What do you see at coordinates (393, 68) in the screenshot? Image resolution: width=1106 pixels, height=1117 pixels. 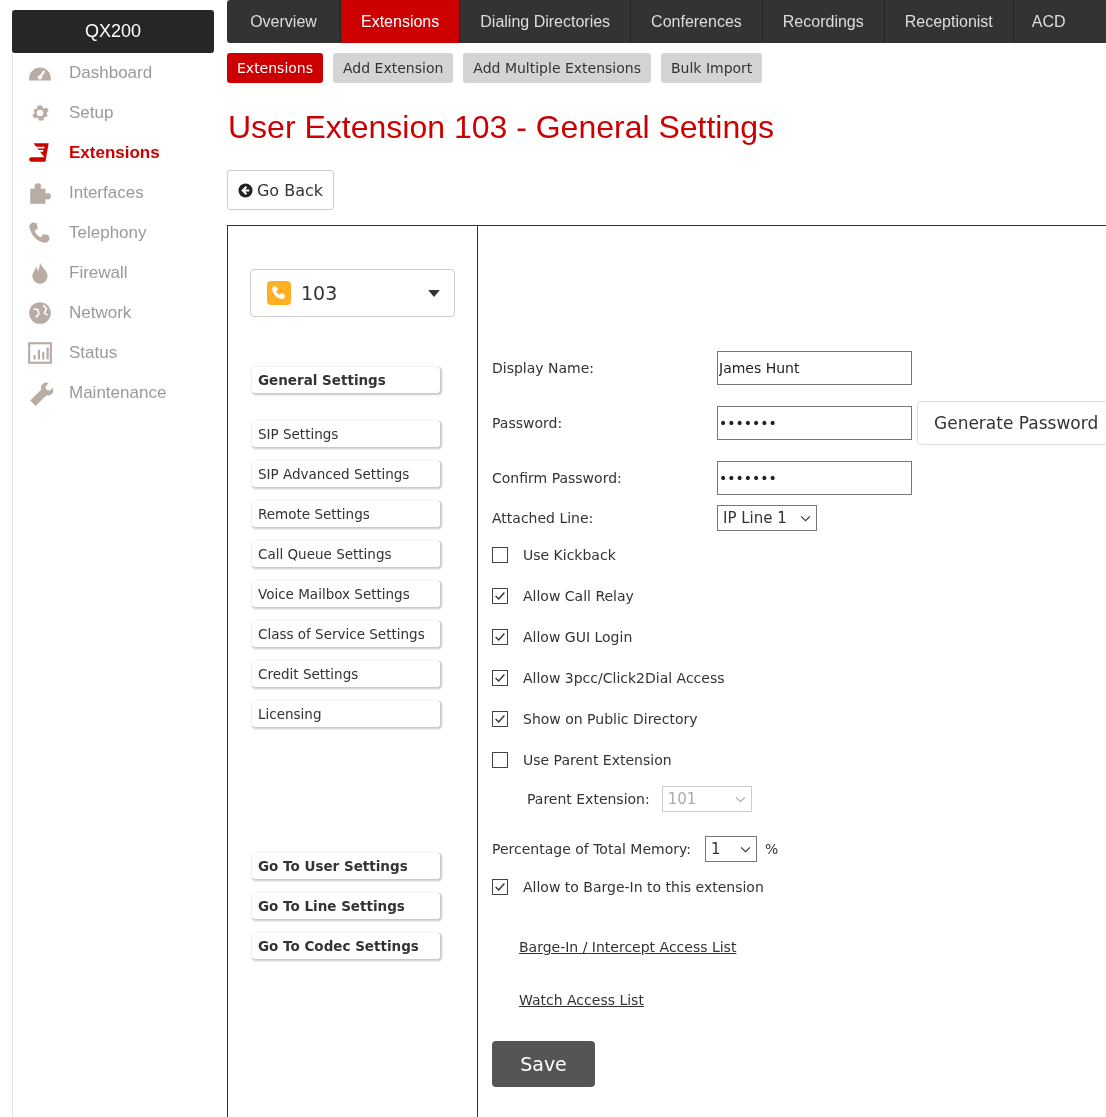 I see `sub-tab: Add Extension` at bounding box center [393, 68].